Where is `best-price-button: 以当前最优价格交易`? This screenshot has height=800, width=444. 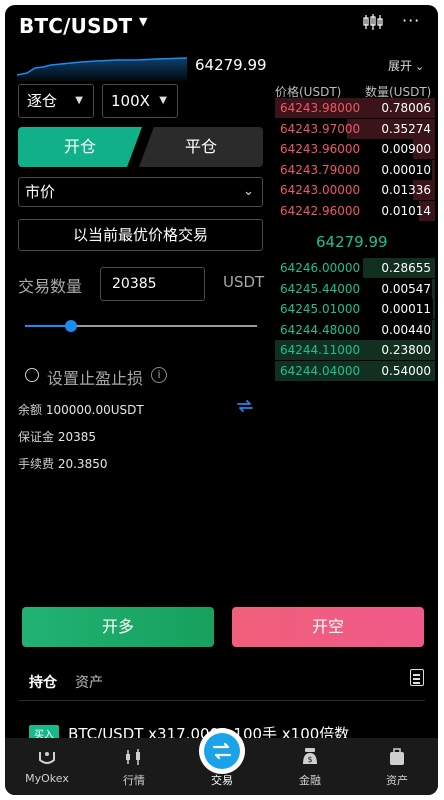
best-price-button: 以当前最优价格交易 is located at coordinates (140, 235).